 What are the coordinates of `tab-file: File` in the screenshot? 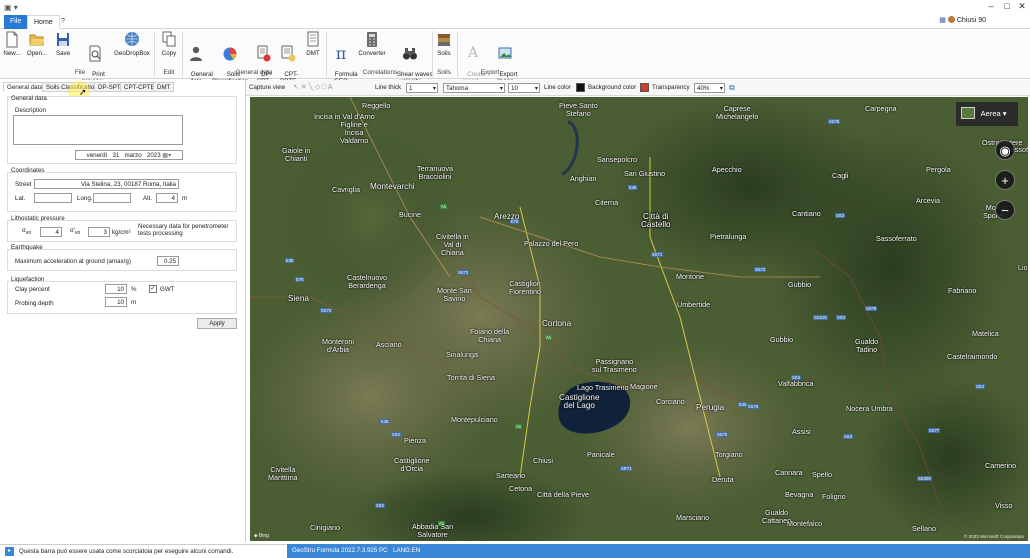 It's located at (16, 22).